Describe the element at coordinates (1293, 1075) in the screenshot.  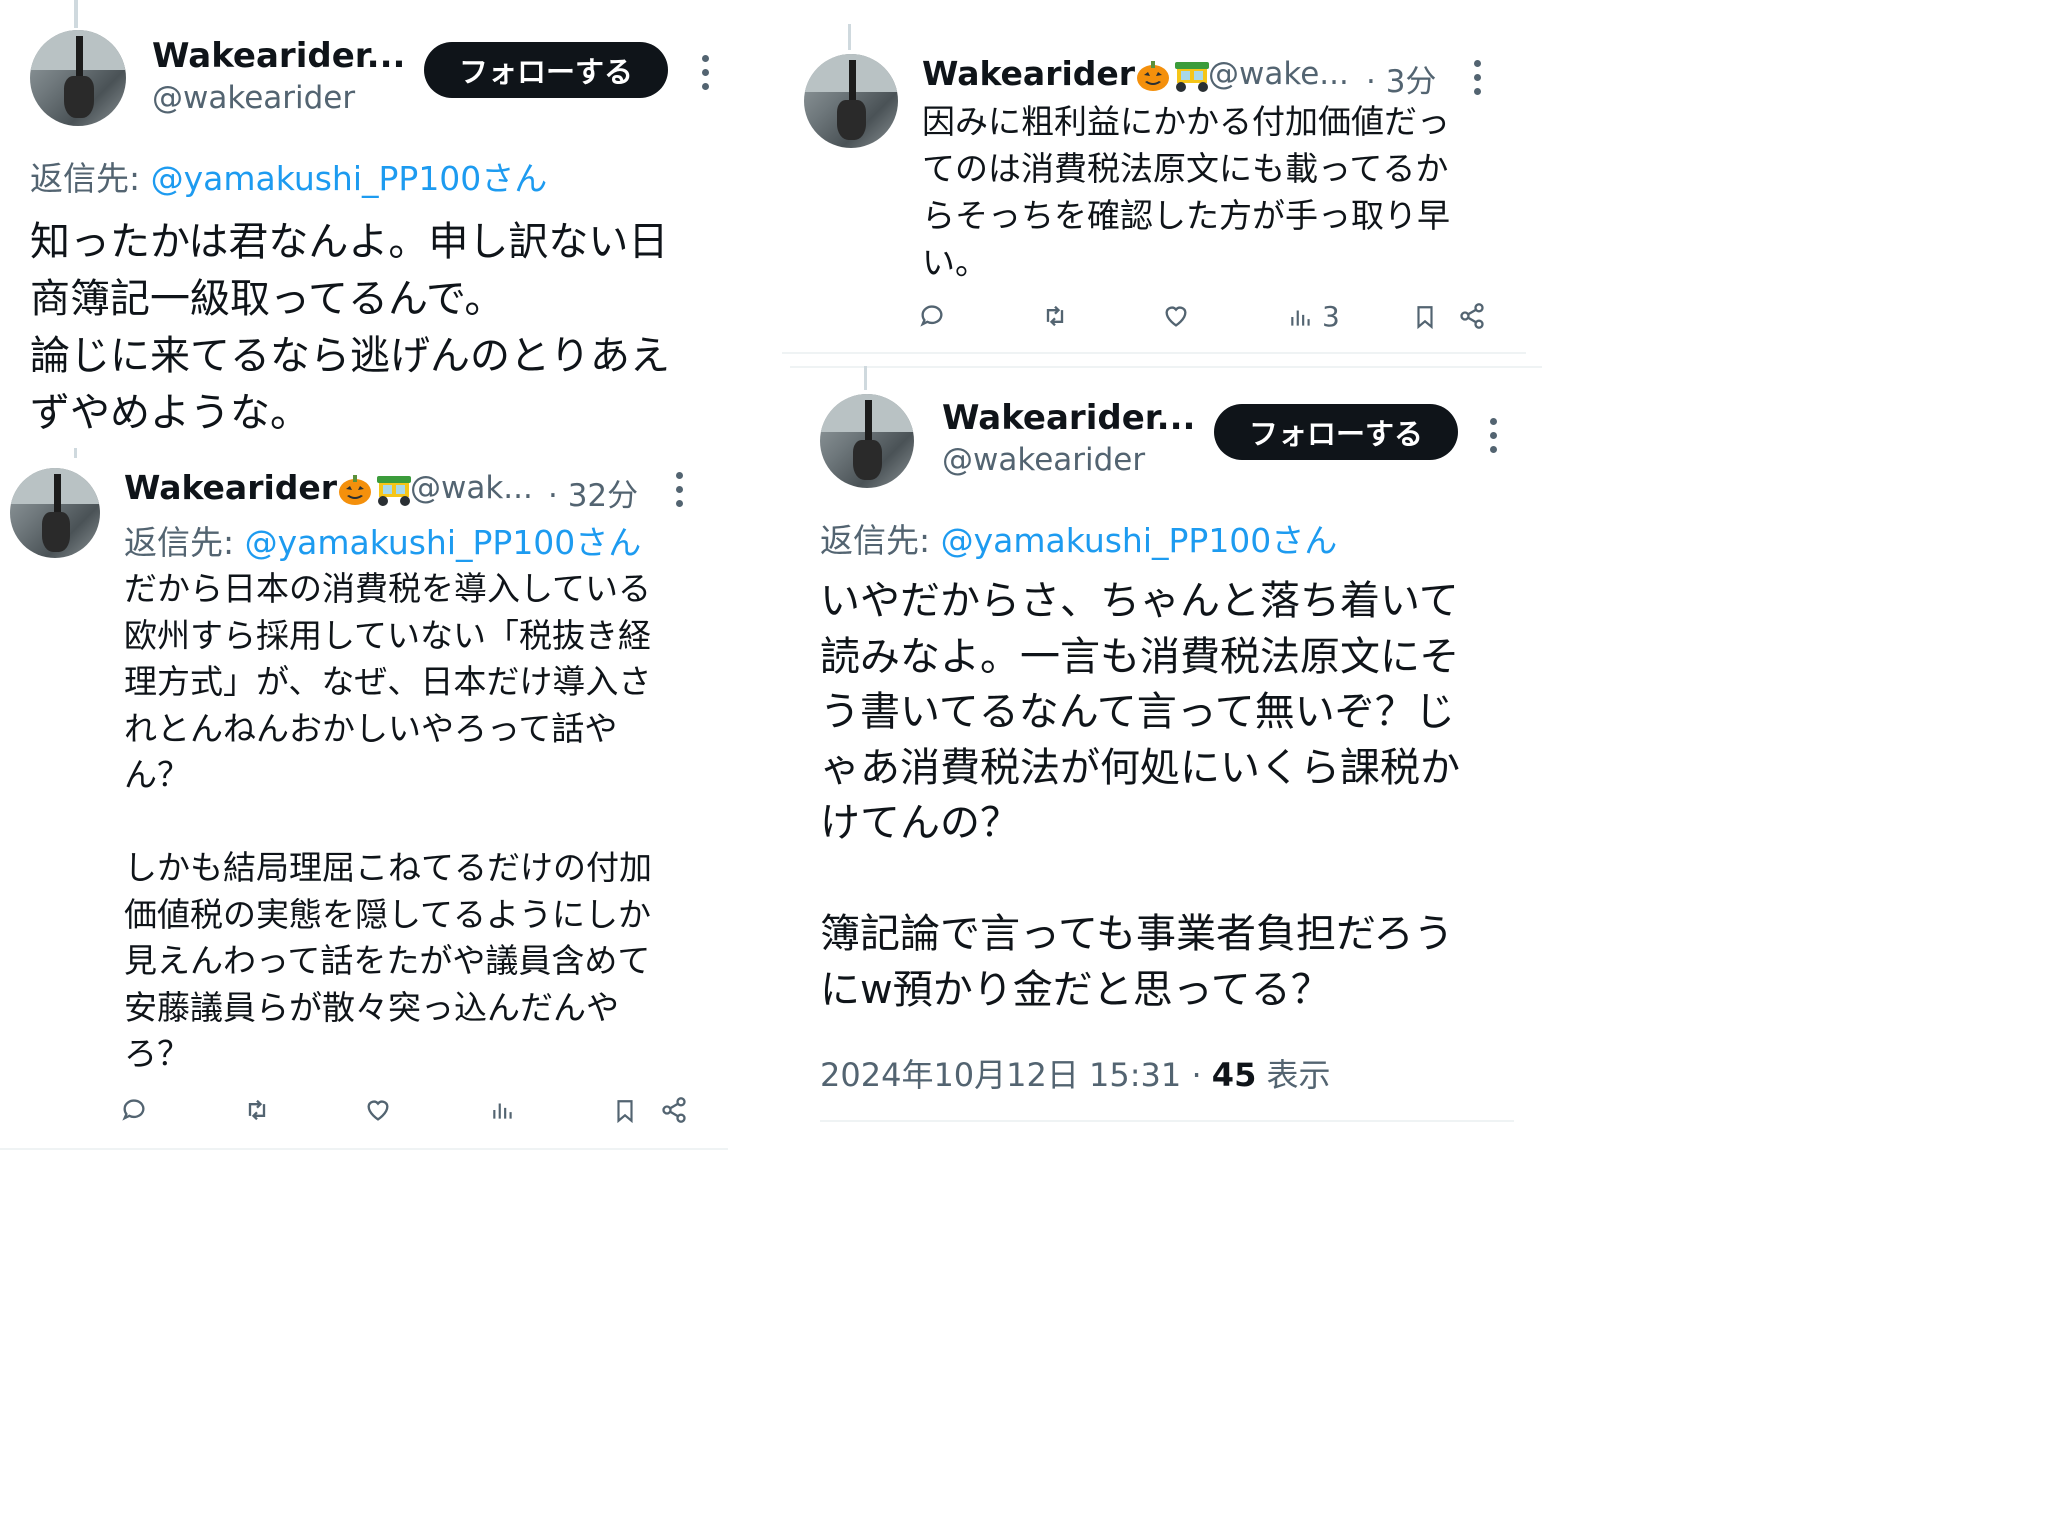
I see `view-label: 表示` at that location.